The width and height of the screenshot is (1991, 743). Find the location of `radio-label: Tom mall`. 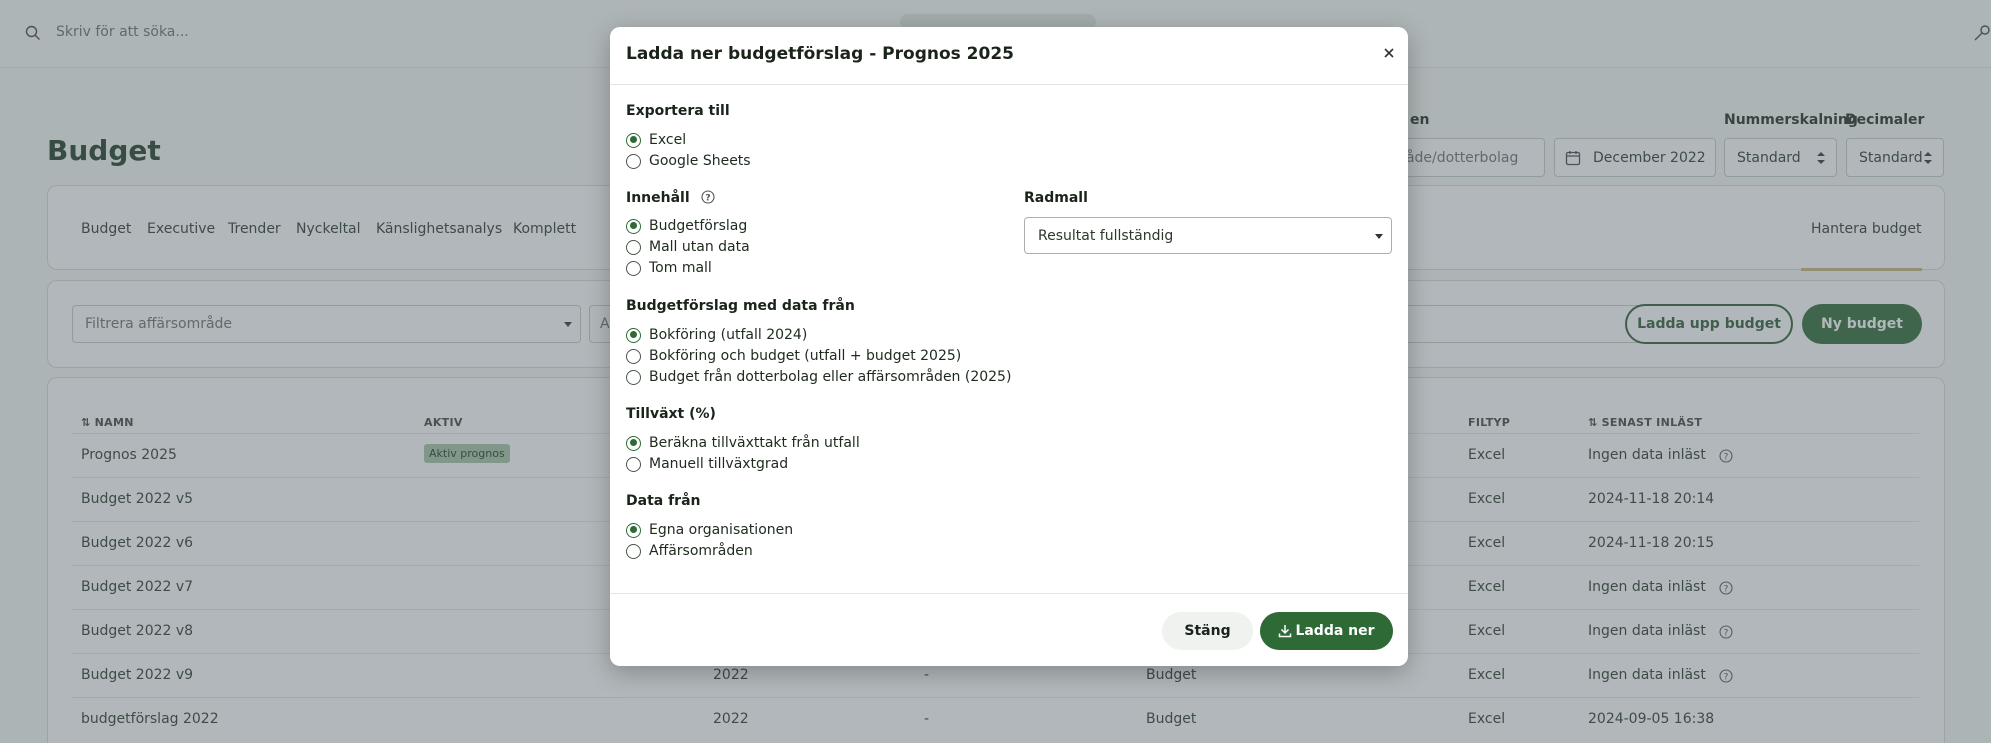

radio-label: Tom mall is located at coordinates (680, 268).